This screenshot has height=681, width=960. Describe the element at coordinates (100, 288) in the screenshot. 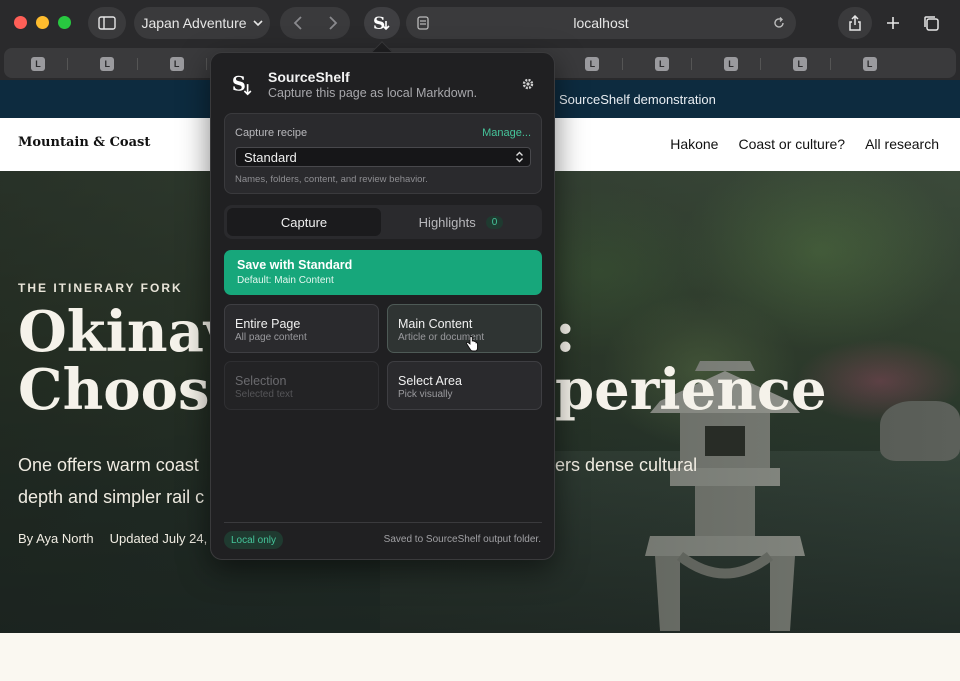

I see `article-kicker: THE ITINERARY FORK` at that location.